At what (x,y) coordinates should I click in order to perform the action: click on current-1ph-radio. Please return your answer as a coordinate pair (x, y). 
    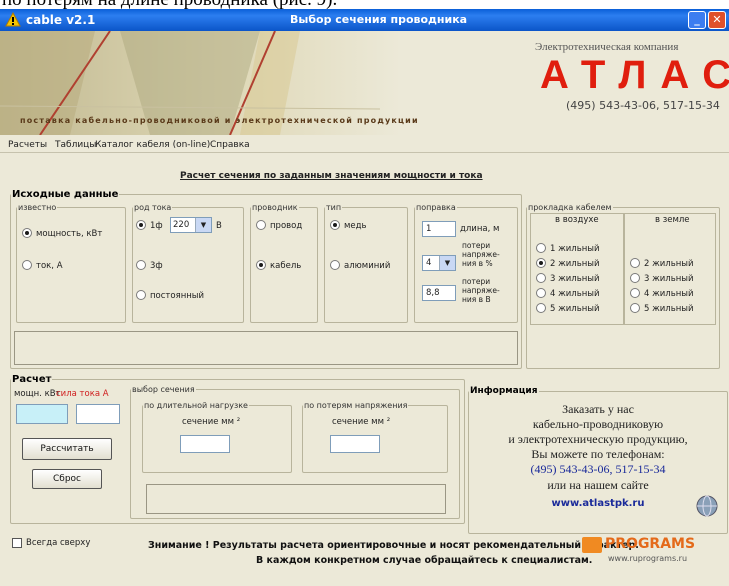
    Looking at the image, I should click on (141, 225).